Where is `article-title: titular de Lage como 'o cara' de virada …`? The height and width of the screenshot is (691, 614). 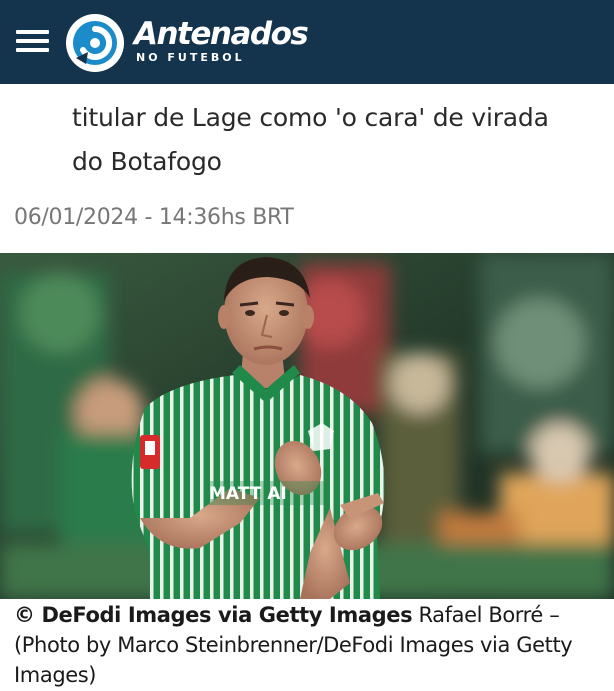
article-title: titular de Lage como 'o cara' de virada … is located at coordinates (337, 140).